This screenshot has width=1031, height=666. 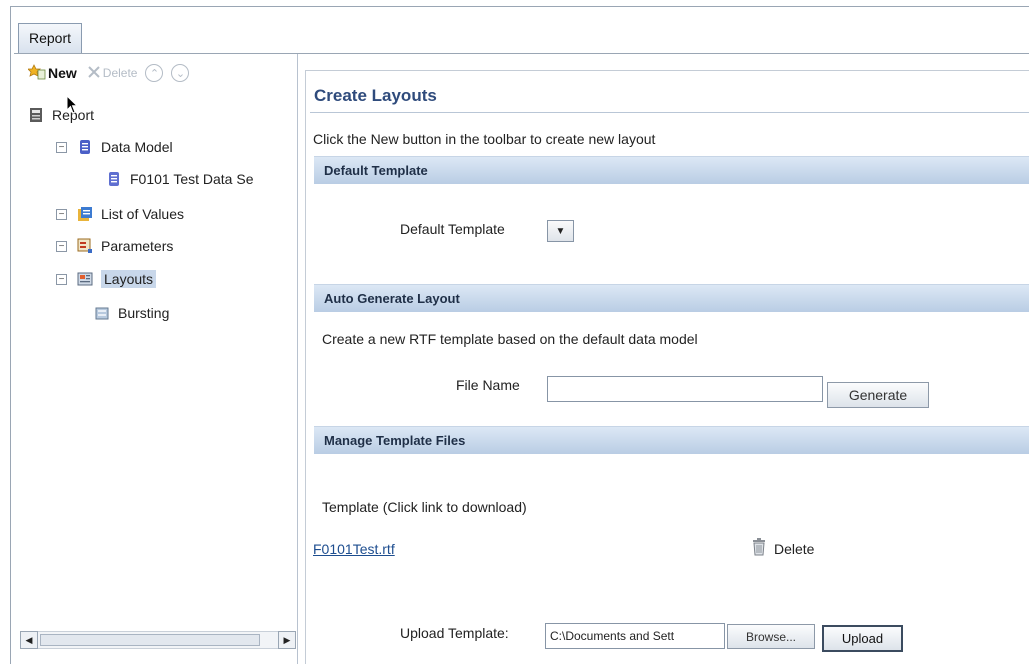 What do you see at coordinates (685, 389) in the screenshot?
I see `file-name-input` at bounding box center [685, 389].